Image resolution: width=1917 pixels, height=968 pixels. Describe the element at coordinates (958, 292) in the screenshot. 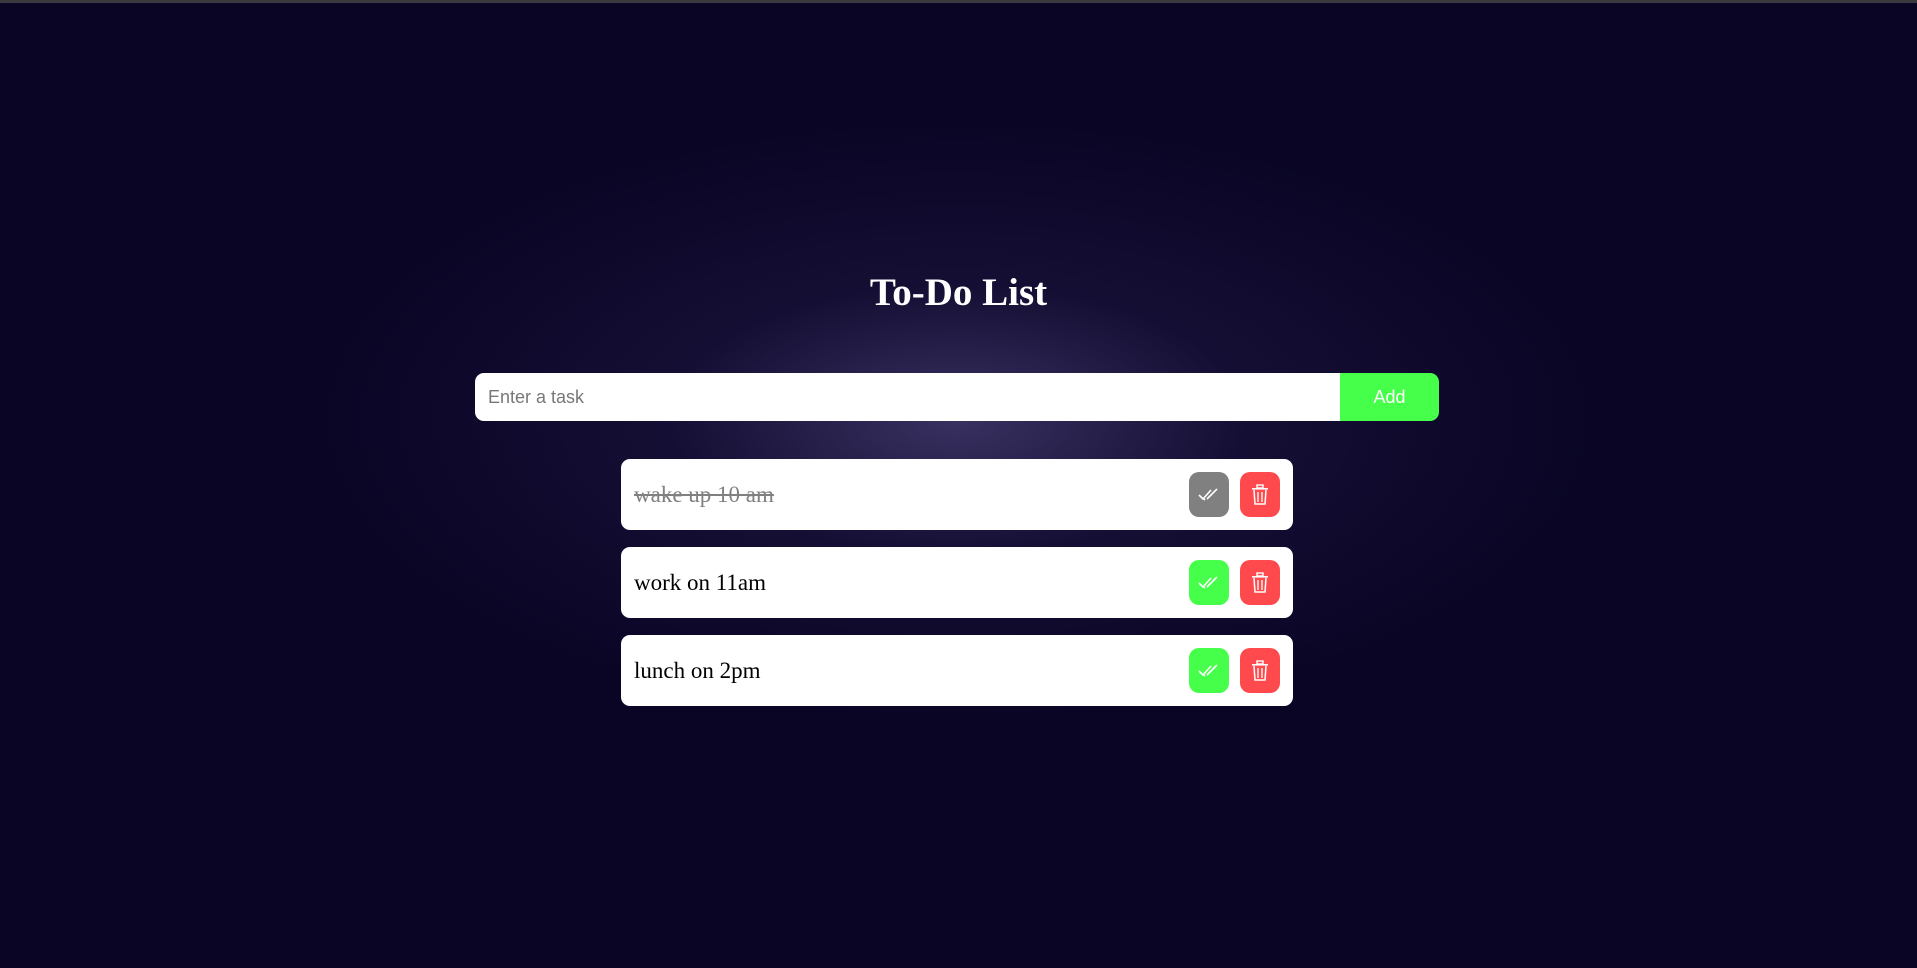

I see `page-title: To-Do List` at that location.